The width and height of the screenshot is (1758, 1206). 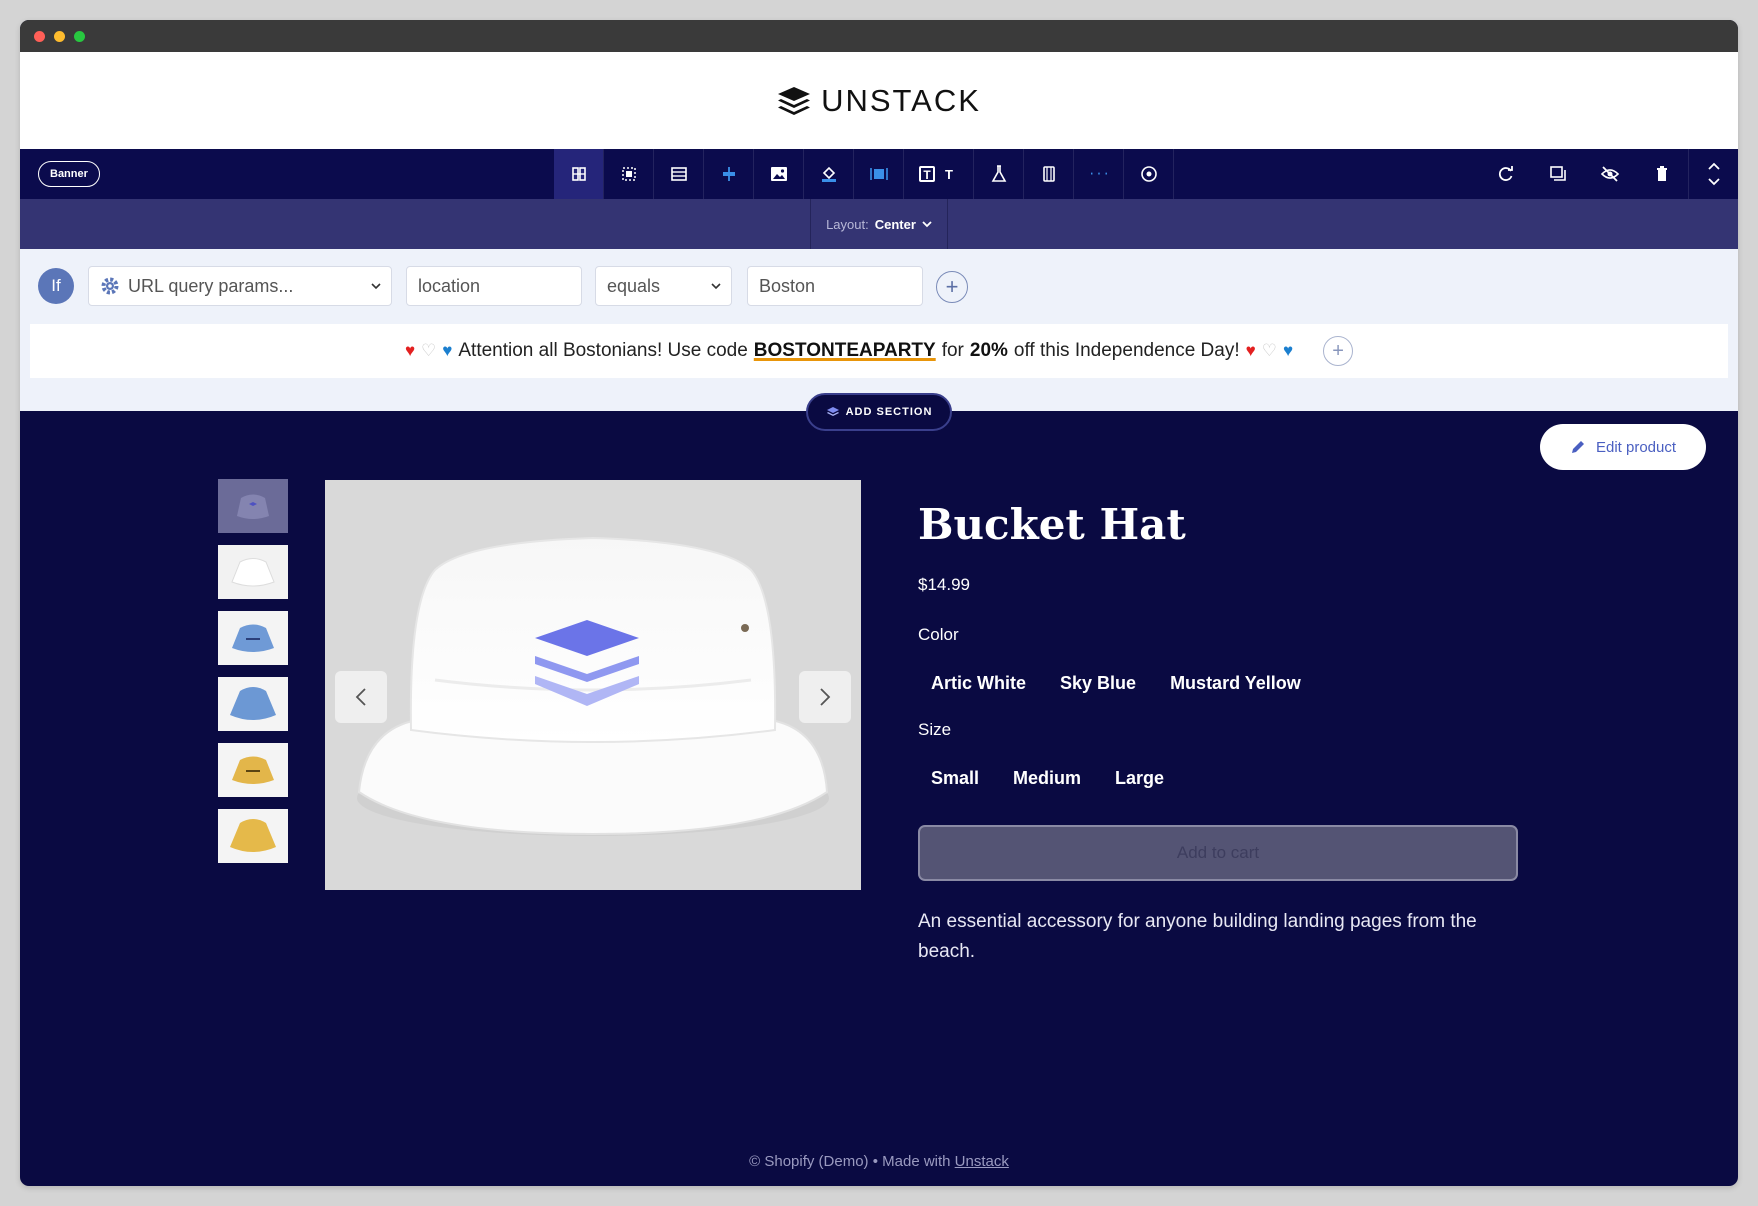 I want to click on layout-select: Layout: Center, so click(x=879, y=224).